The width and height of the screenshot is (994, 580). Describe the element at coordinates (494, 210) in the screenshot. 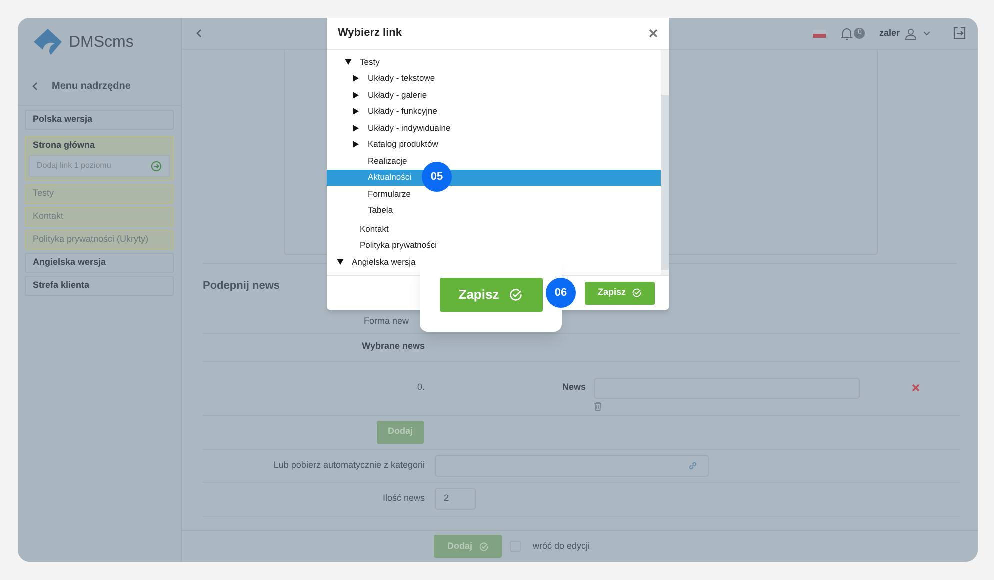

I see `tree-item: Tabela` at that location.